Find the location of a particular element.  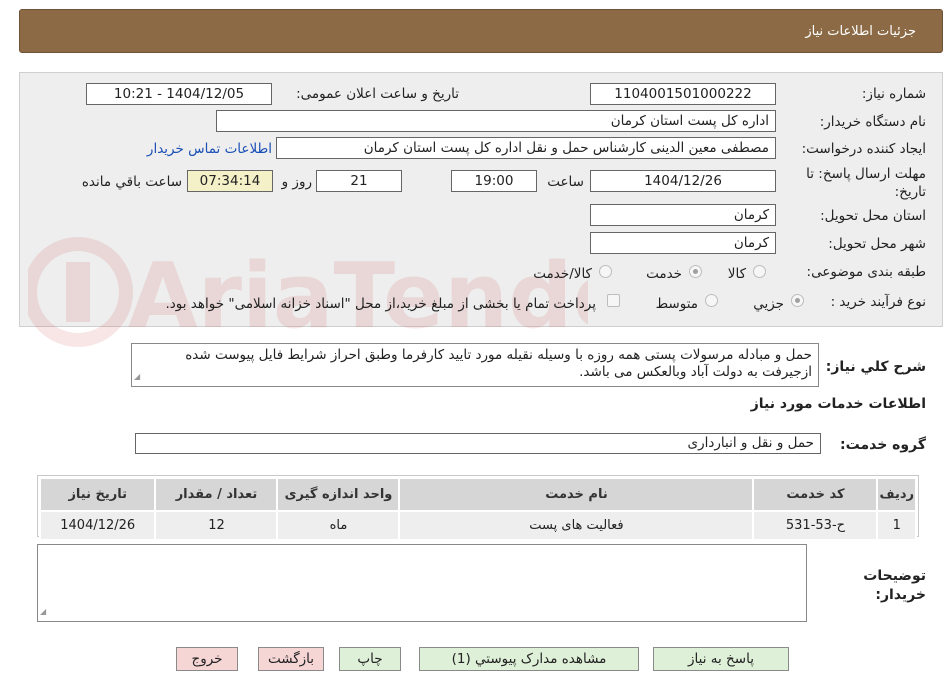

buyer-notes-label: توضیحات خریدار: is located at coordinates (894, 586).